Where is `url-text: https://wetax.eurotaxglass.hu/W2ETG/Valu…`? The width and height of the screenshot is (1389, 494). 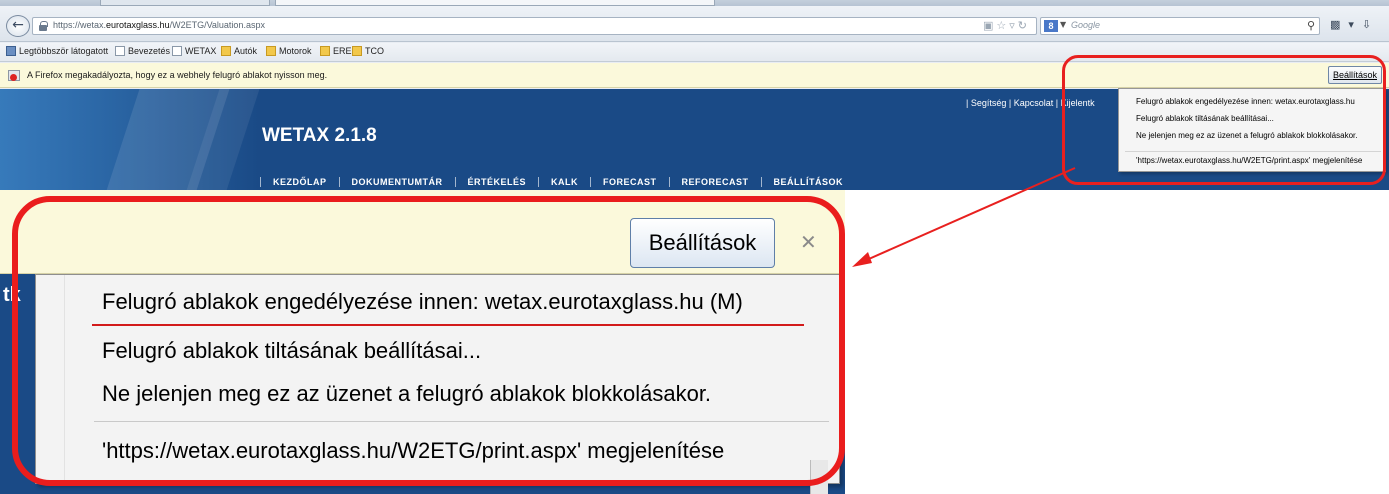 url-text: https://wetax.eurotaxglass.hu/W2ETG/Valu… is located at coordinates (159, 25).